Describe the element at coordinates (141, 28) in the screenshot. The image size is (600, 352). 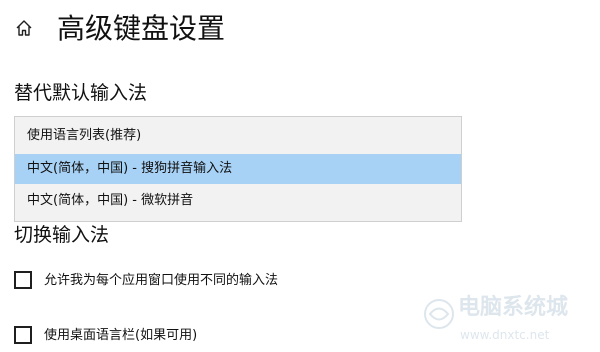
I see `page-title: 高级键盘设置` at that location.